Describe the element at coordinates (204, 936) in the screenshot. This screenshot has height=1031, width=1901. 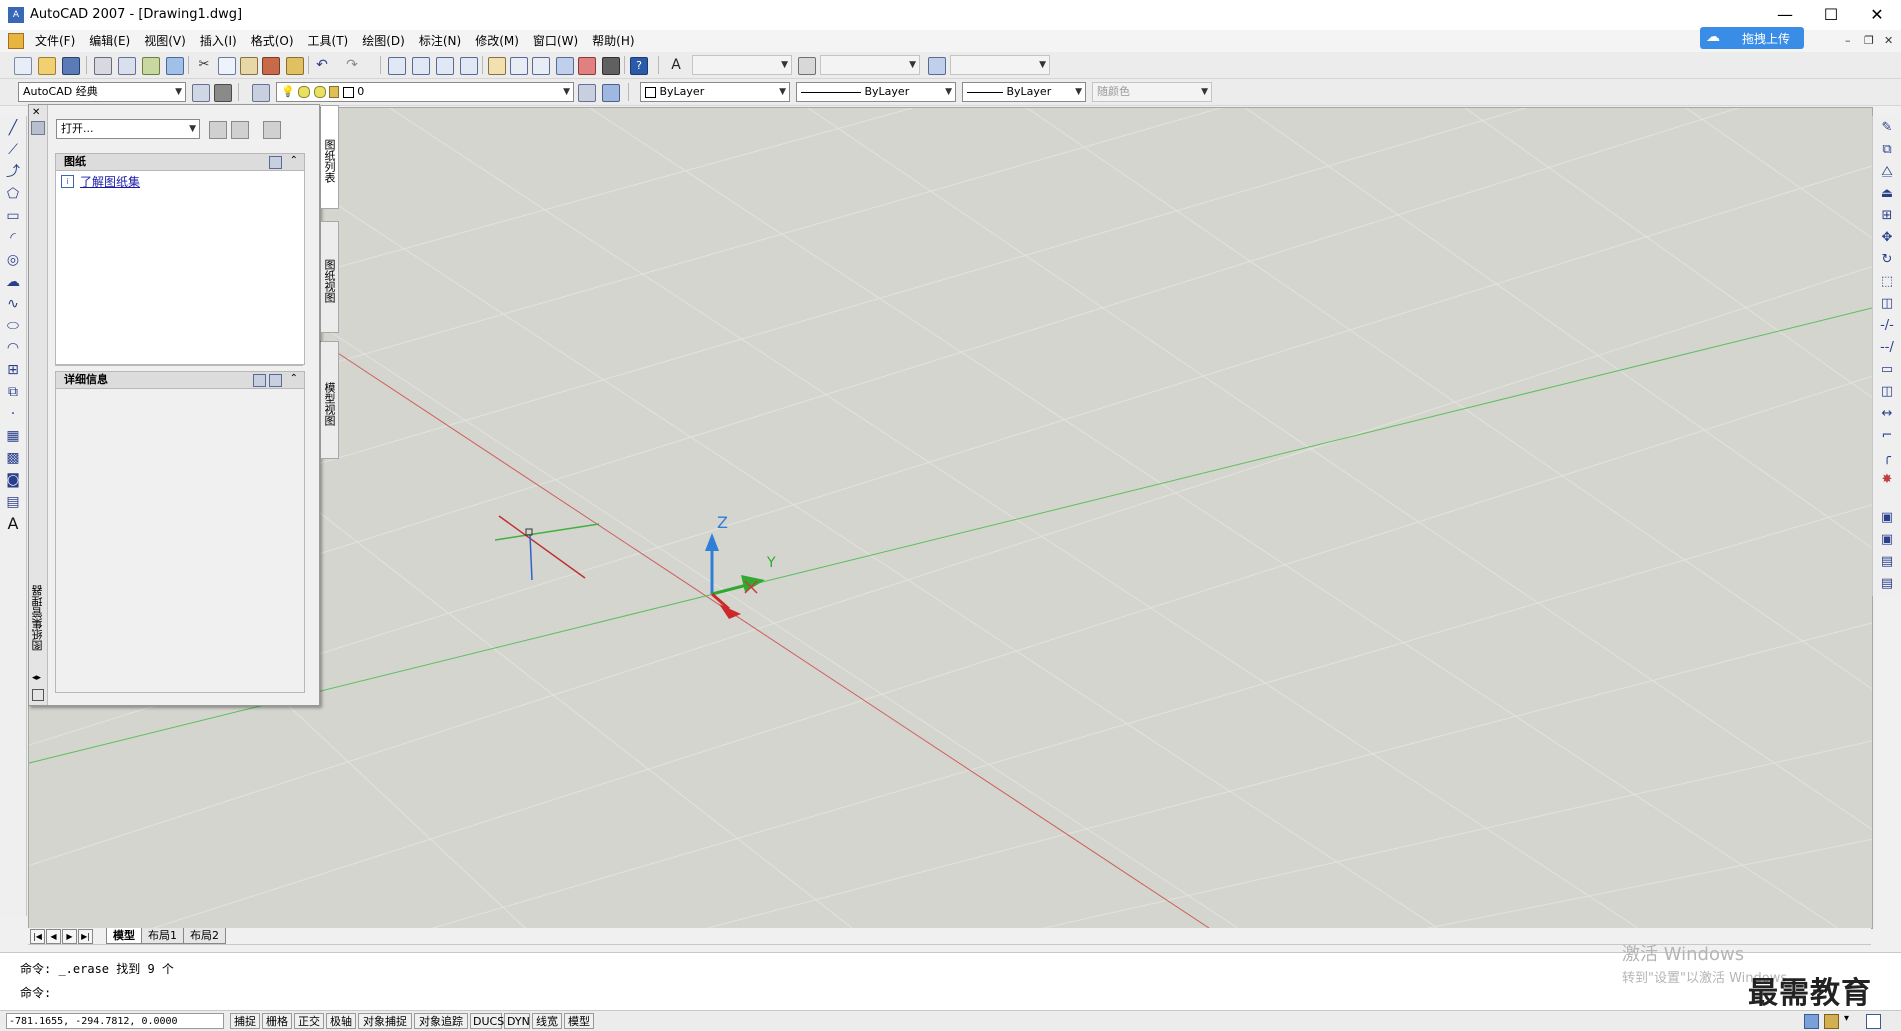
I see `tab-layout2: 布局2` at that location.